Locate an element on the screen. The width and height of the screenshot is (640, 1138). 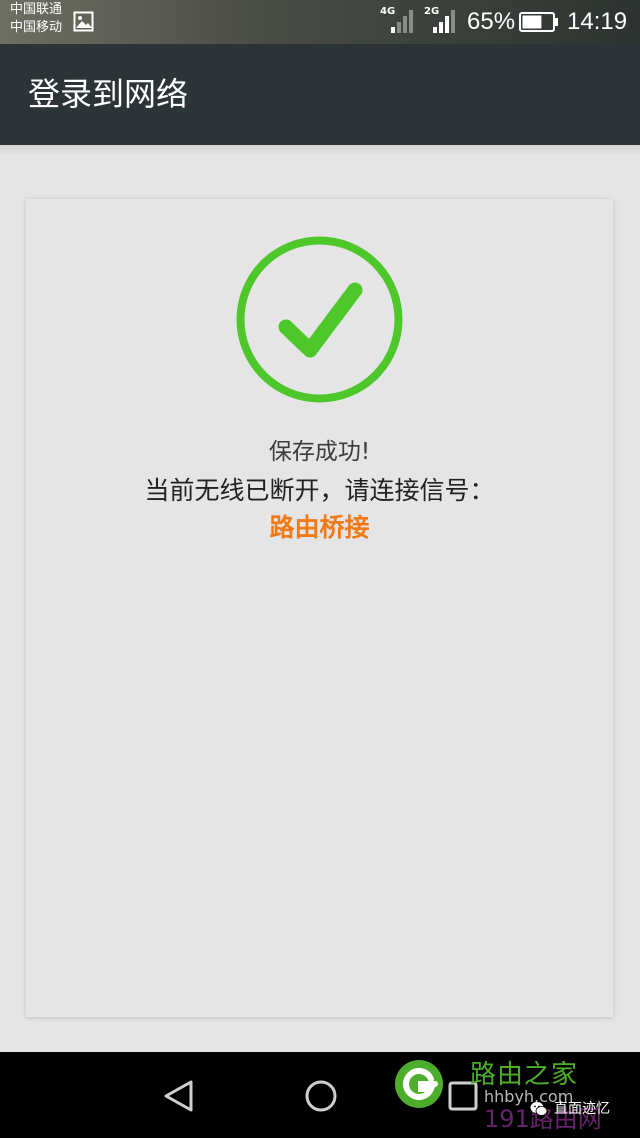
app-bar: 登录到网络 is located at coordinates (320, 94).